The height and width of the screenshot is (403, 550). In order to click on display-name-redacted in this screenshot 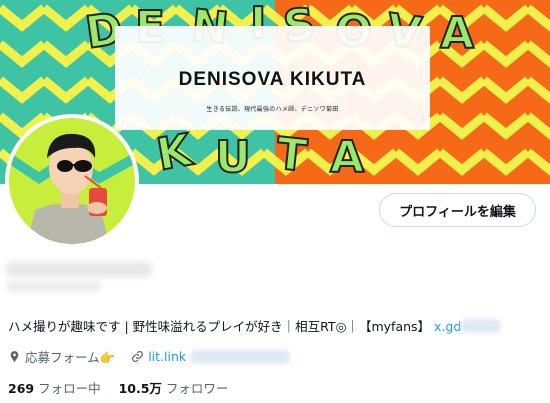, I will do `click(79, 278)`.